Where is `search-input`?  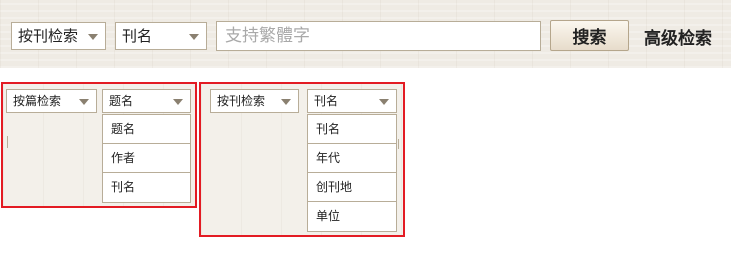
search-input is located at coordinates (378, 36).